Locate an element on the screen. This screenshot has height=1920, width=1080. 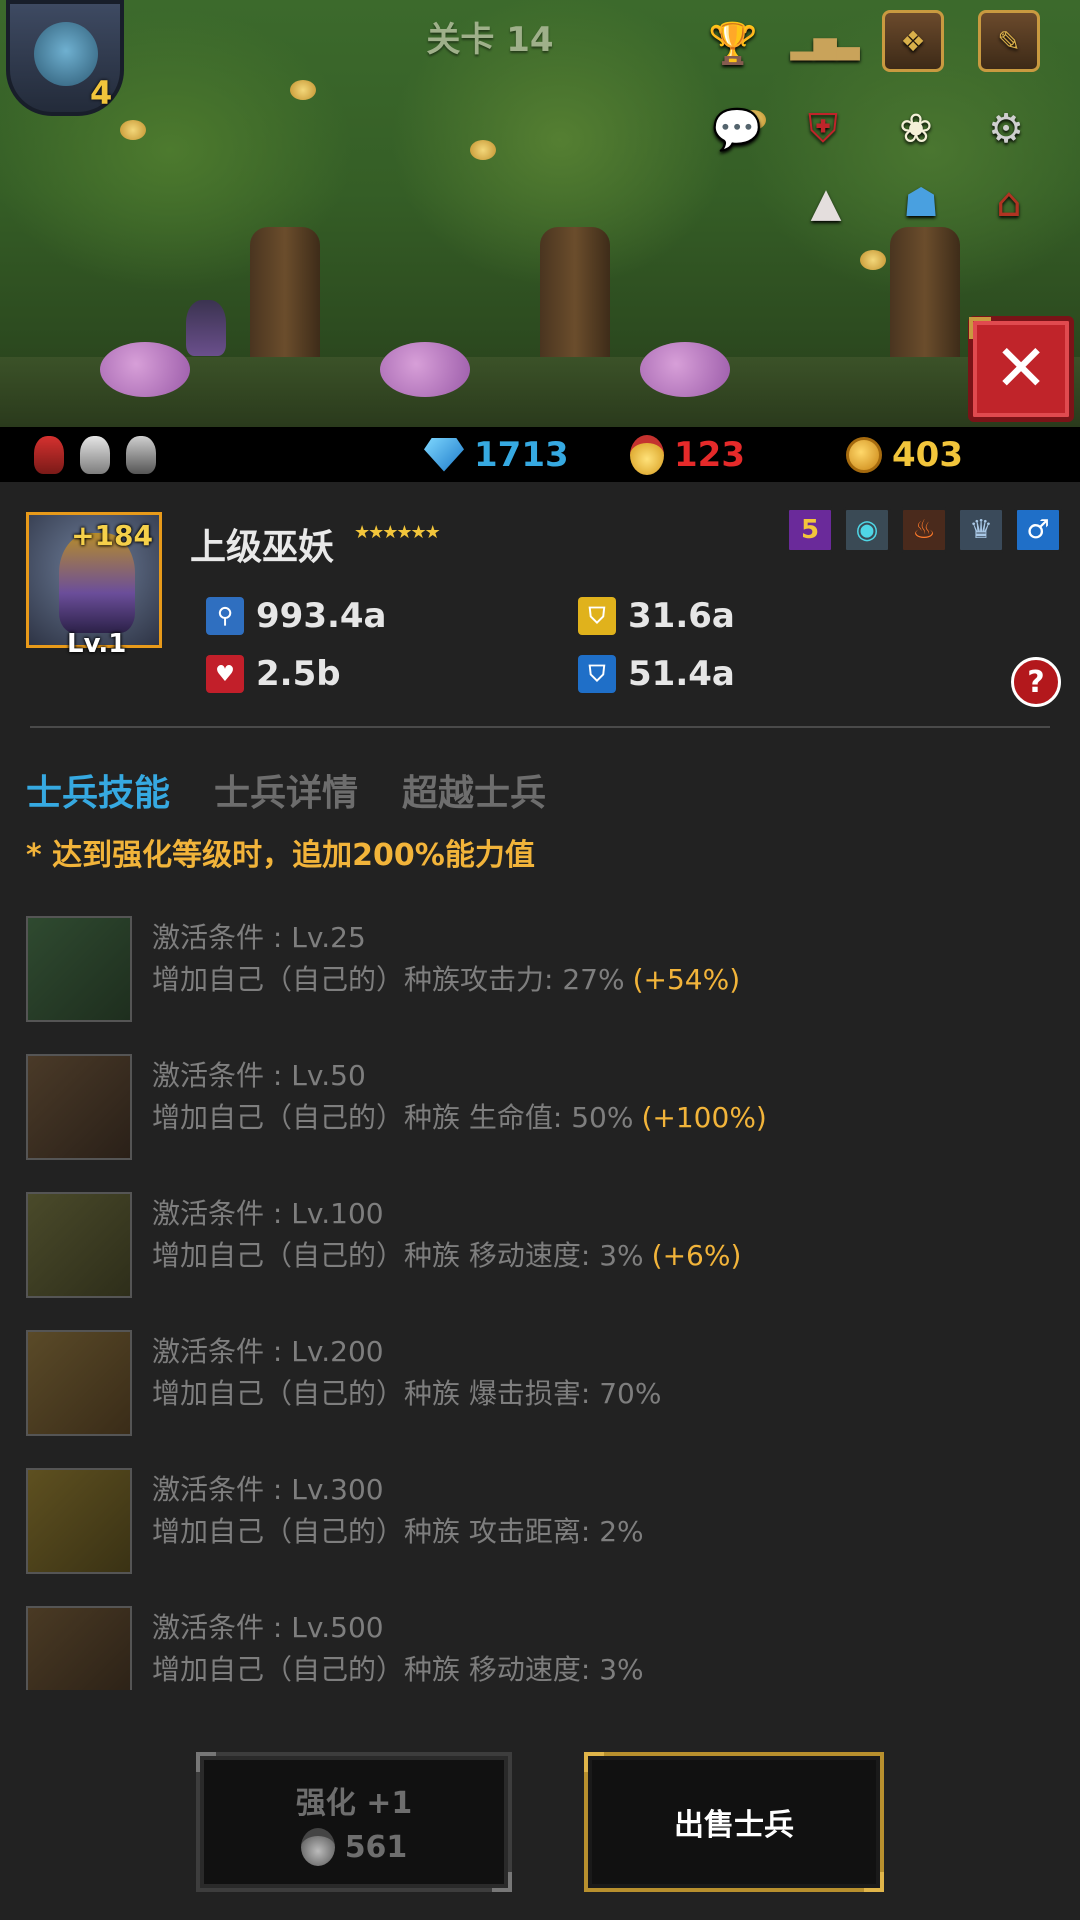
skill-description: 增加自己（自己的）种族 爆击损害: 70% is located at coordinates (410, 1392).